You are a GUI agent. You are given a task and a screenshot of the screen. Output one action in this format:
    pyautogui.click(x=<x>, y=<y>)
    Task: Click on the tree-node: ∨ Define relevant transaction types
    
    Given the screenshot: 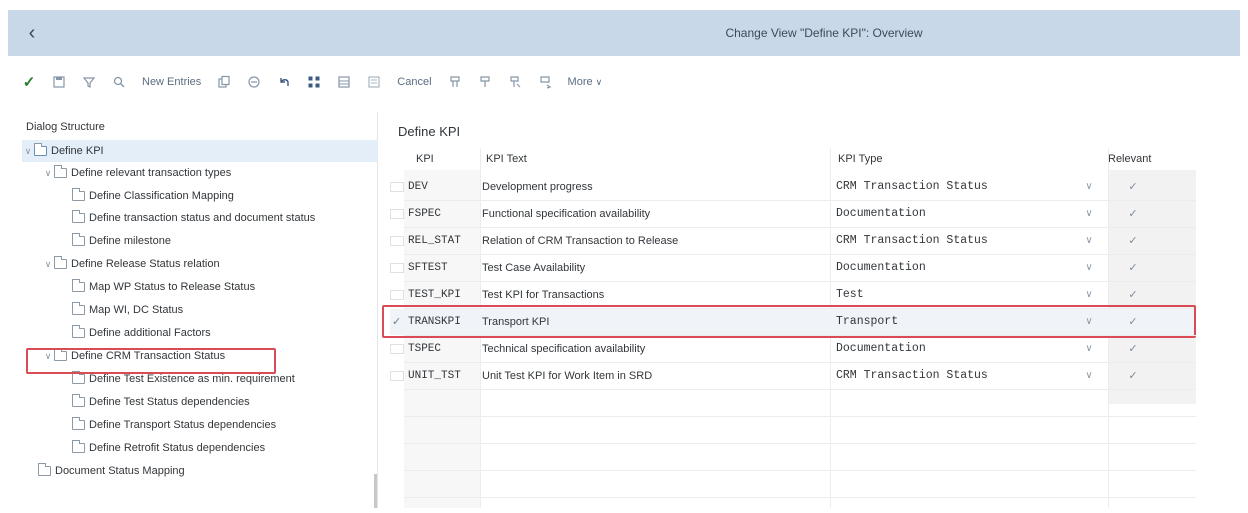 What is the action you would take?
    pyautogui.click(x=136, y=173)
    